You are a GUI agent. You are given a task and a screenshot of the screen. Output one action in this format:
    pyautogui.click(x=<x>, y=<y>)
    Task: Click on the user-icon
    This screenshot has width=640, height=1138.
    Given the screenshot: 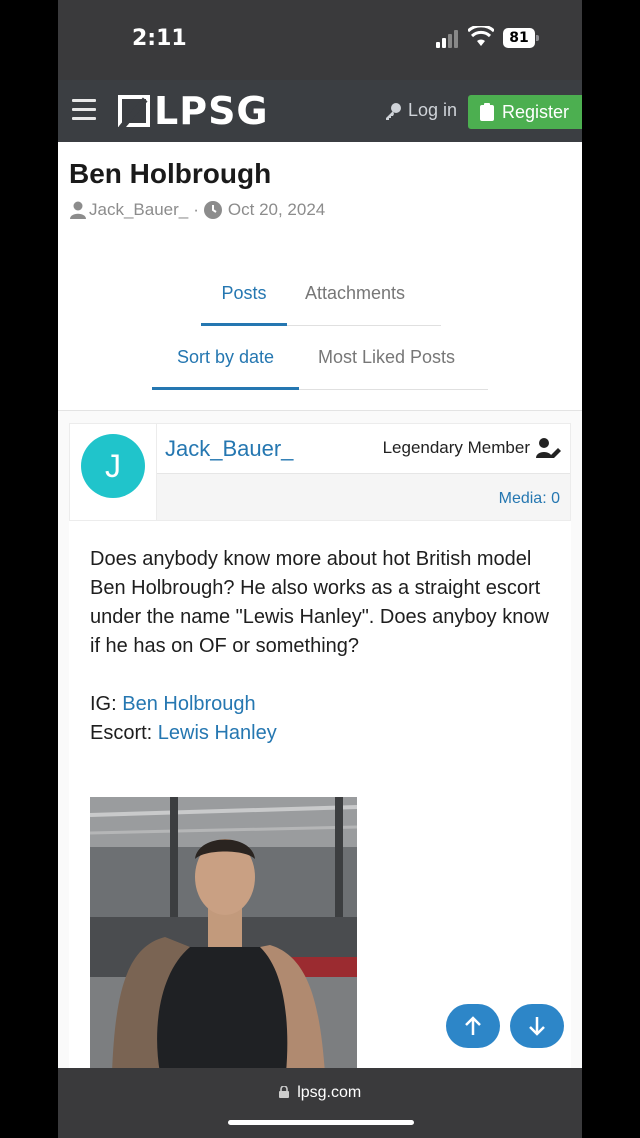 What is the action you would take?
    pyautogui.click(x=78, y=210)
    